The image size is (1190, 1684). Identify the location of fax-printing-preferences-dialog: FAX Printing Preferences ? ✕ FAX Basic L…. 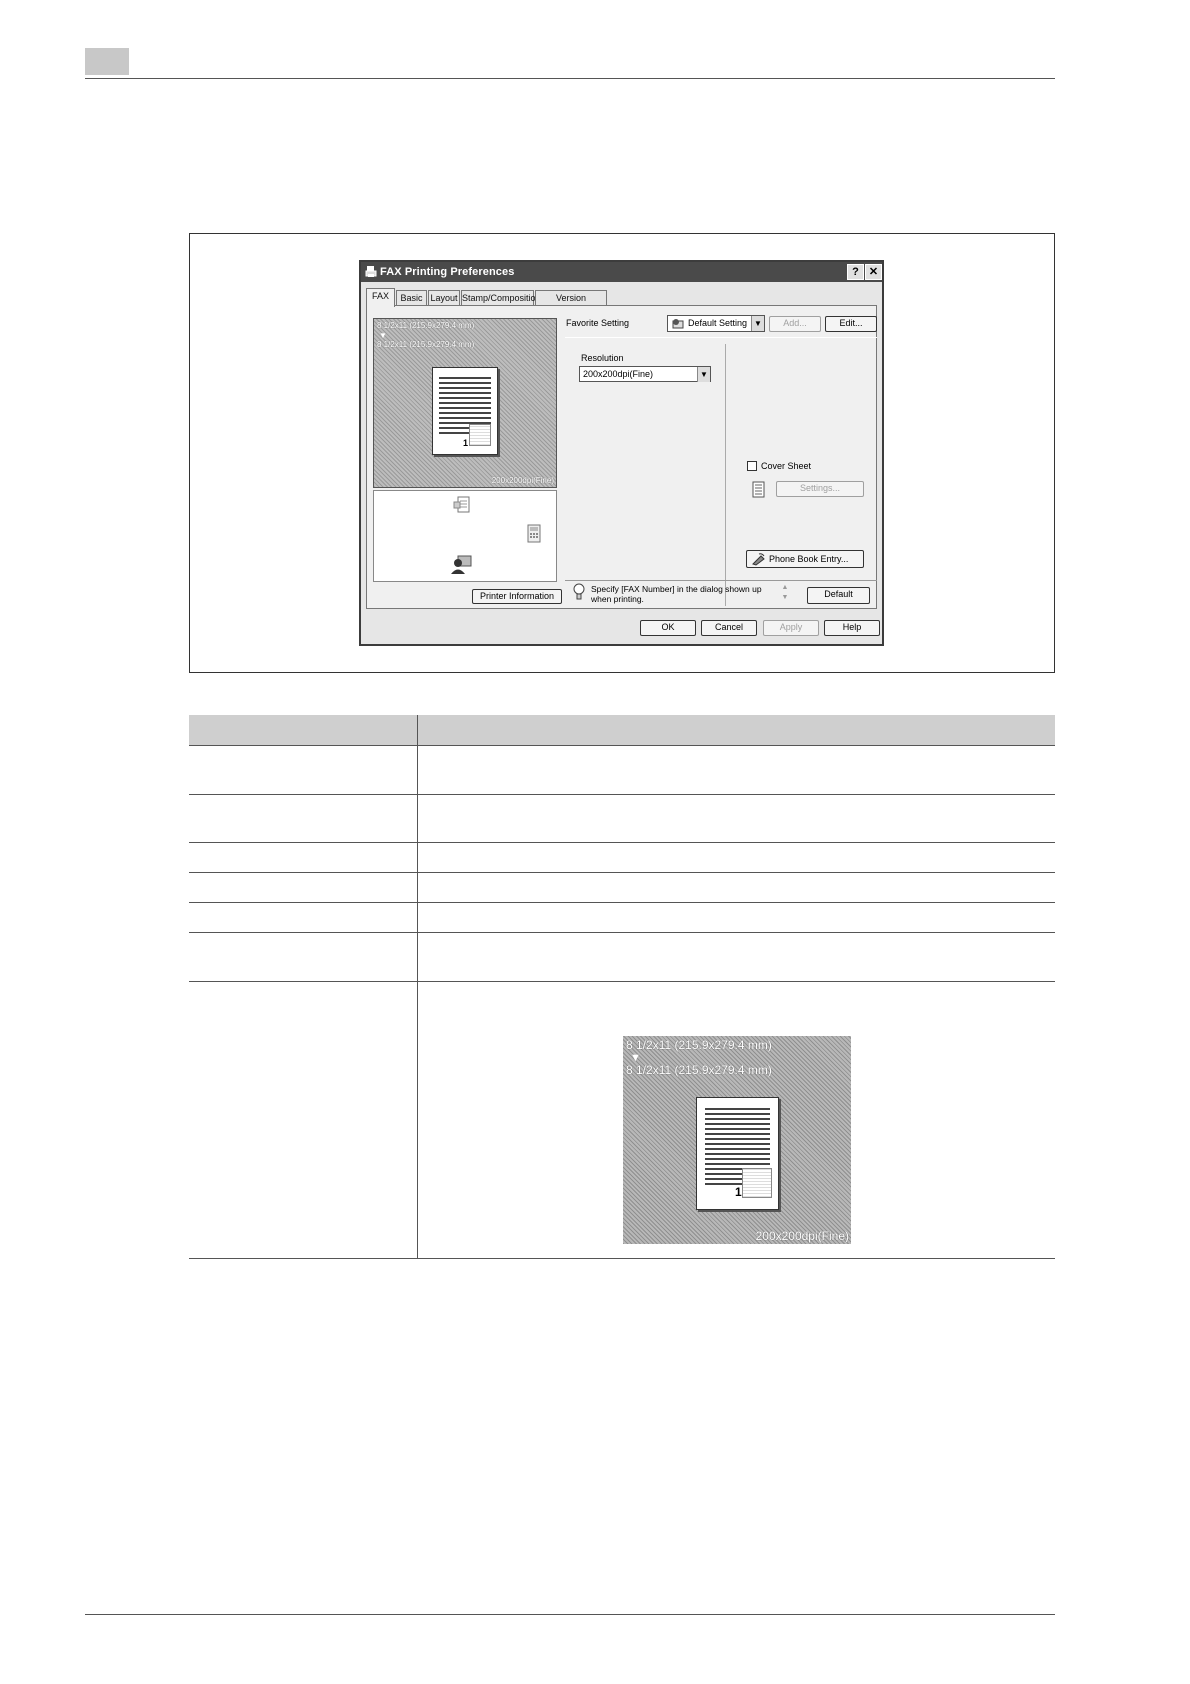
(621, 453).